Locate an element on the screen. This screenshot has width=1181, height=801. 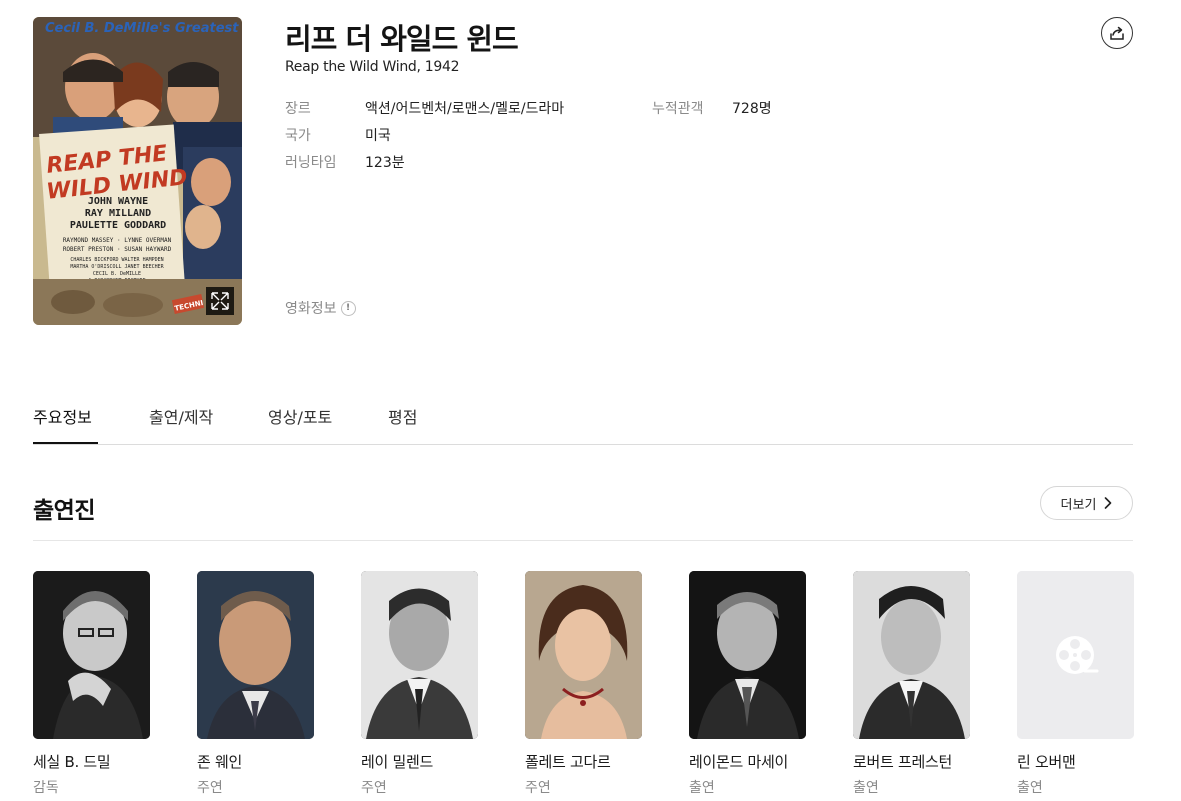
cast-card: 존 웨인 주연 is located at coordinates (255, 684).